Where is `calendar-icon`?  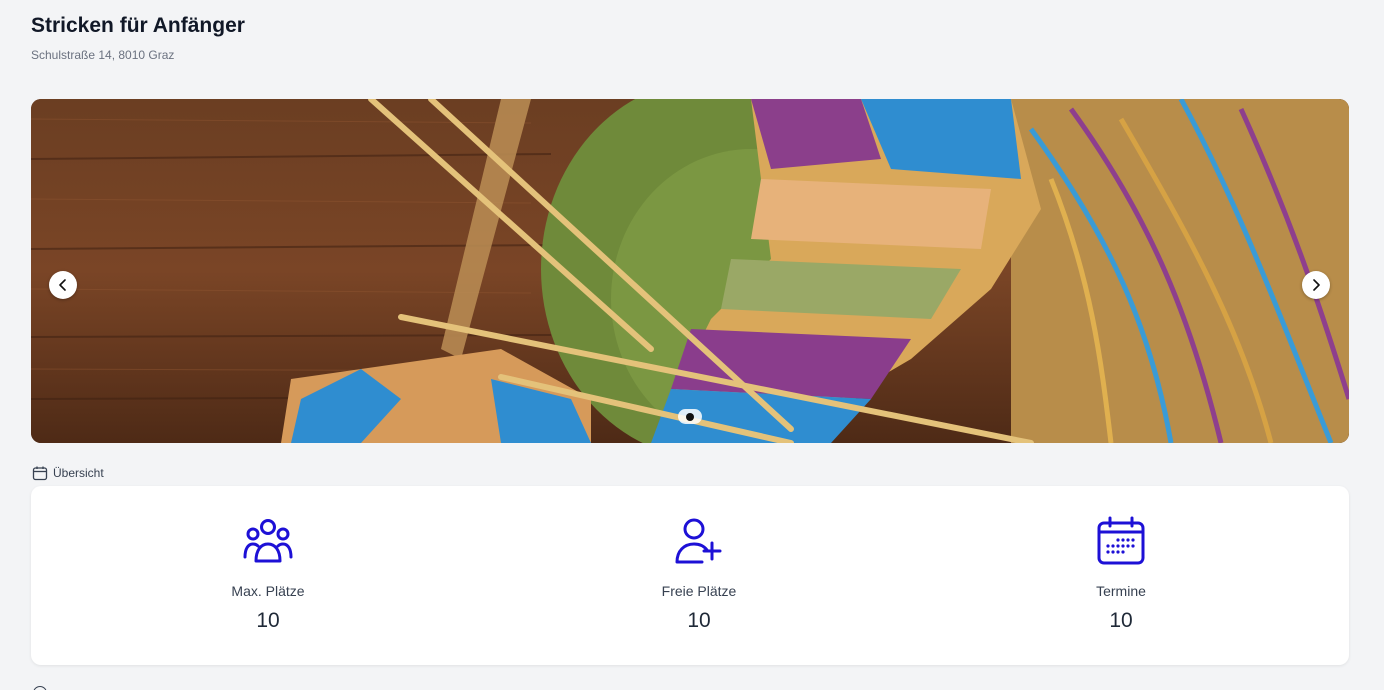 calendar-icon is located at coordinates (40, 473).